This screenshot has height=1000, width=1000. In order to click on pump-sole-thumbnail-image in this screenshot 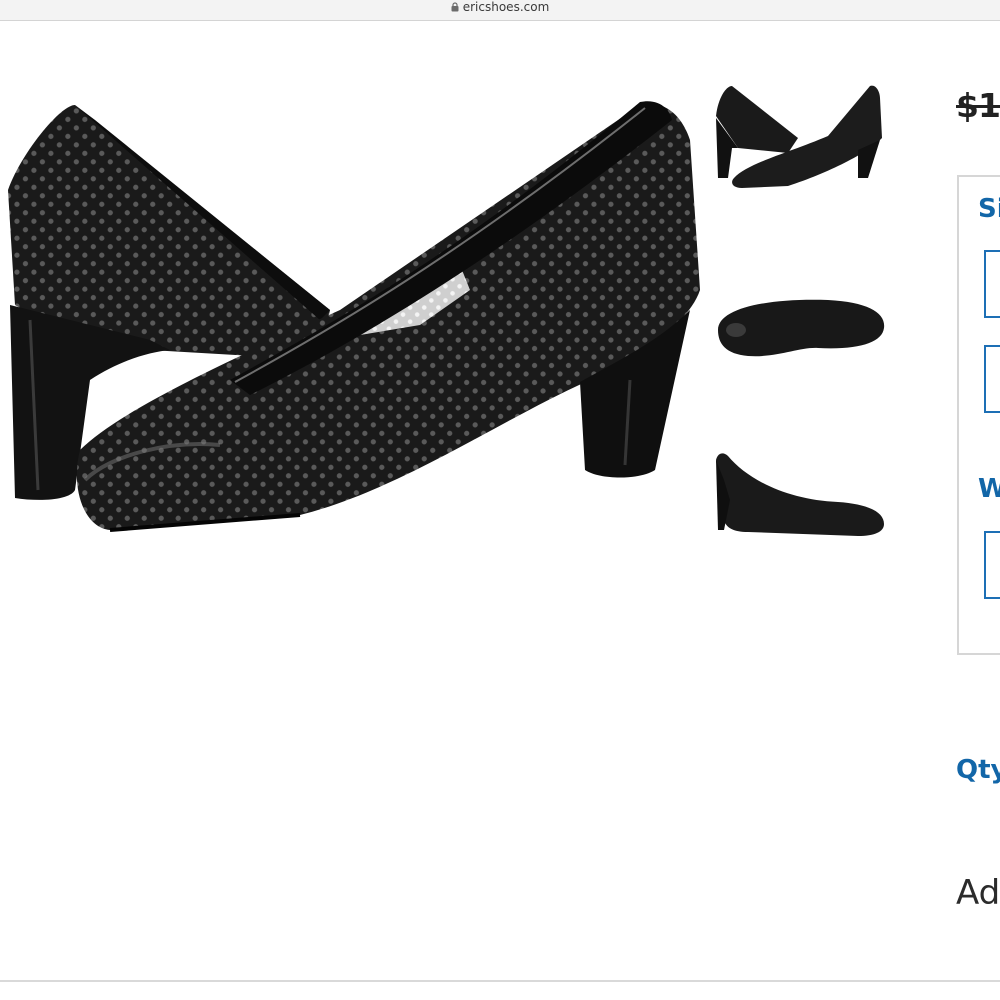, I will do `click(801, 328)`.